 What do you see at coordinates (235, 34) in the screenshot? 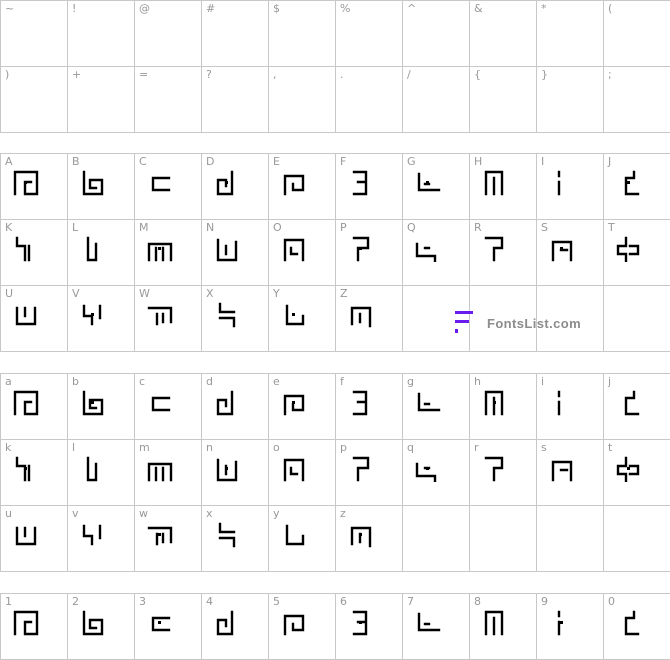
I see `glyph-cell: #` at bounding box center [235, 34].